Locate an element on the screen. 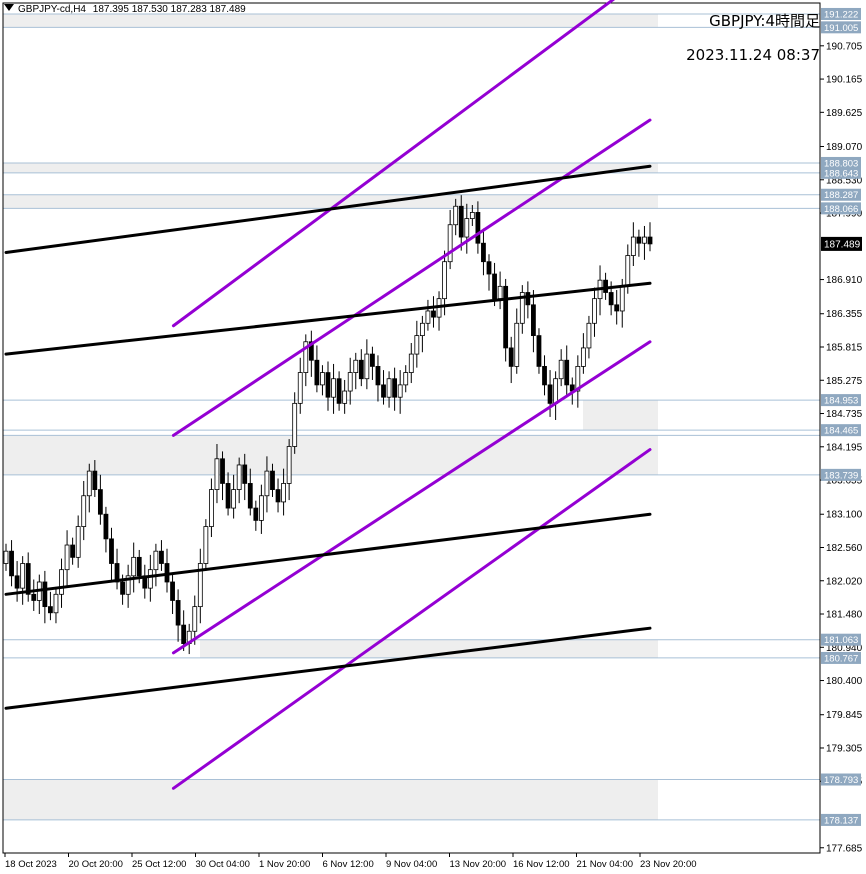  level-tag-label: 180.767 is located at coordinates (841, 658).